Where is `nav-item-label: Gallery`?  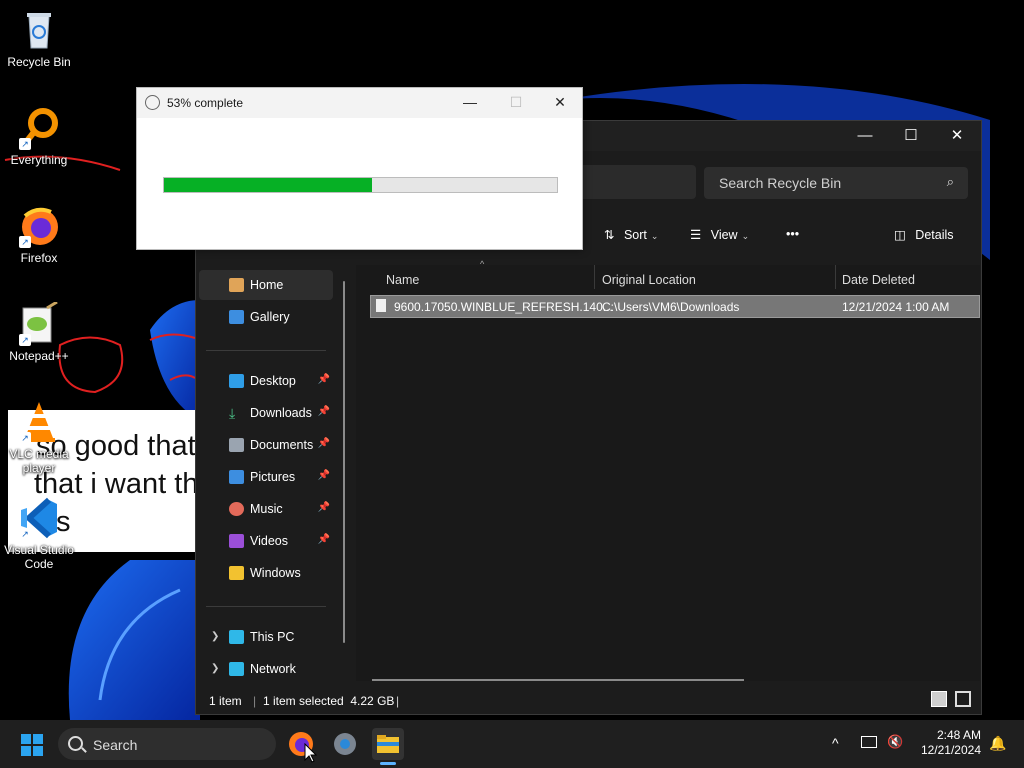
nav-item-label: Gallery is located at coordinates (270, 317).